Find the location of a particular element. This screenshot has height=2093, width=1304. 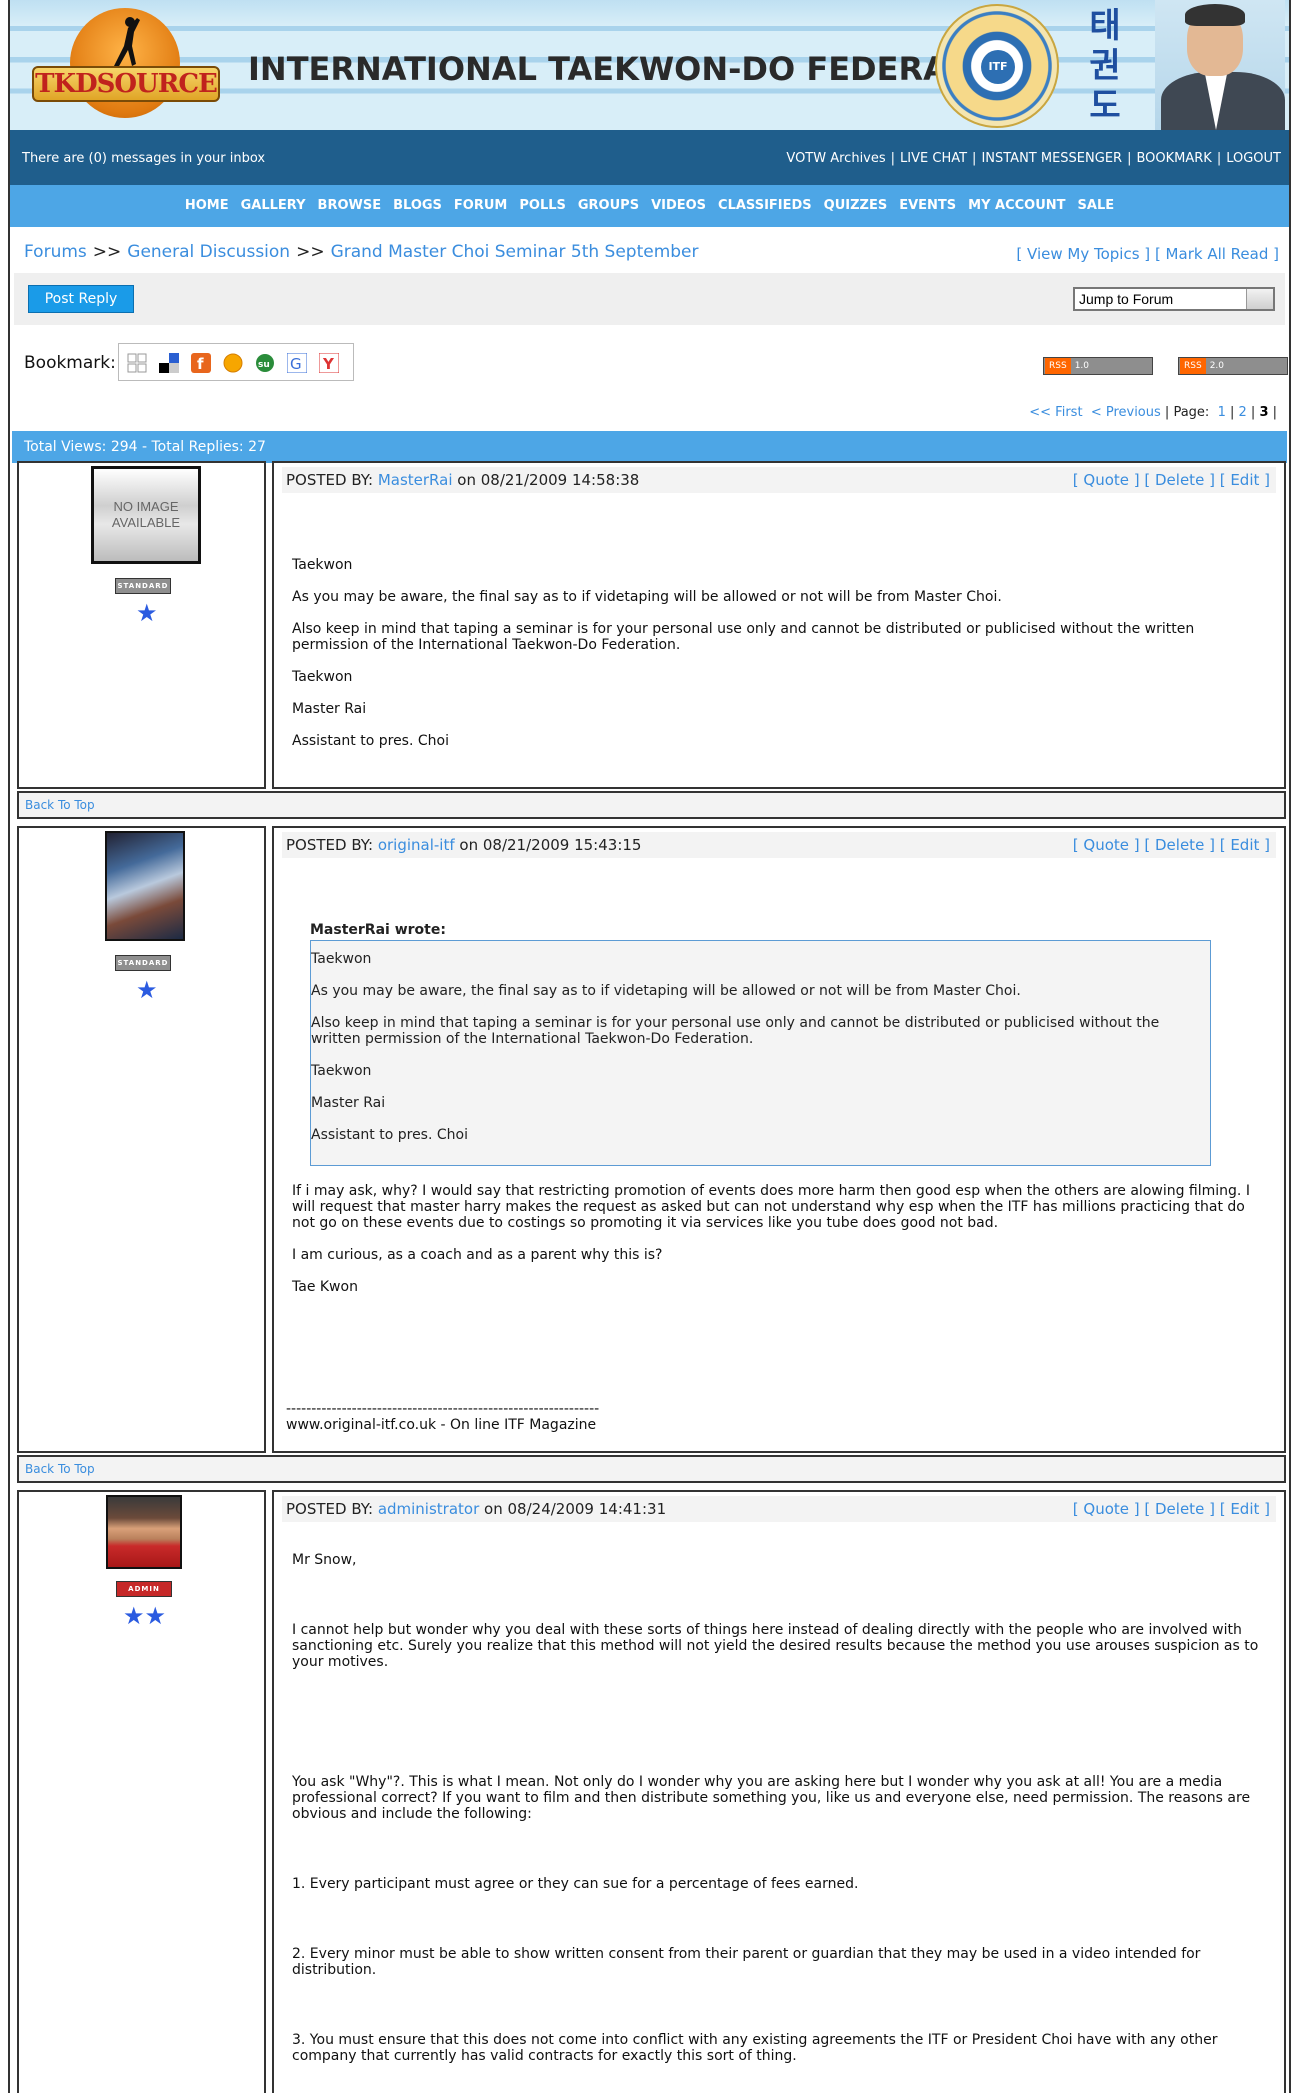

logo-text: TKDSOURCE is located at coordinates (126, 84).